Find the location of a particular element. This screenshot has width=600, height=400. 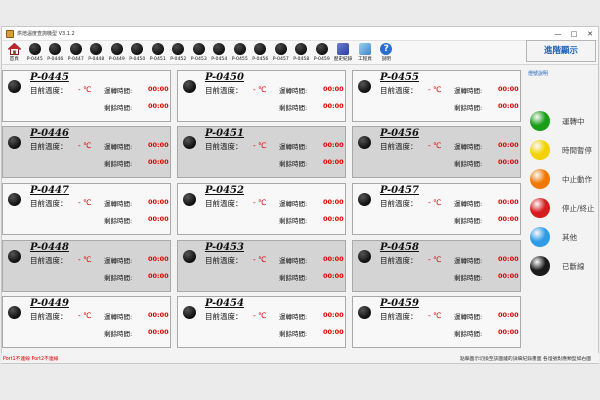

toolbar-unit-button: P-0451 is located at coordinates (158, 51).